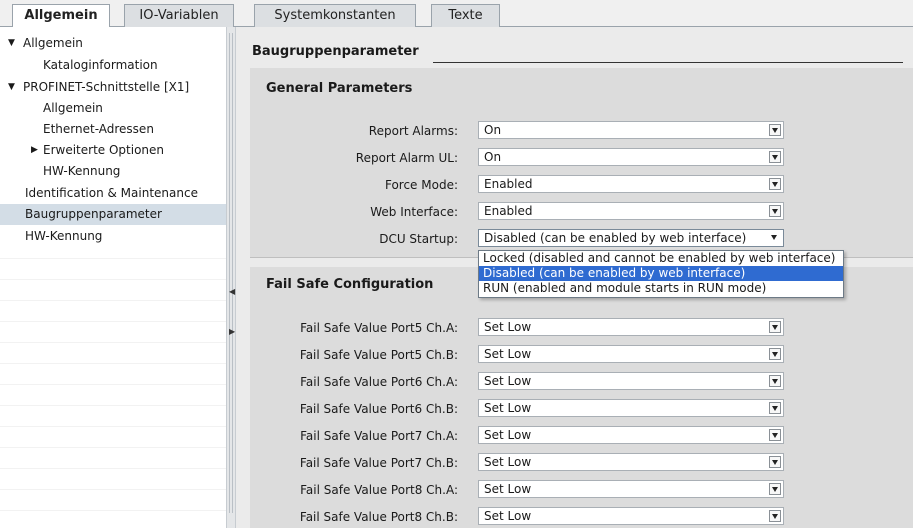  Describe the element at coordinates (421, 185) in the screenshot. I see `force-mode-label: Force Mode:` at that location.